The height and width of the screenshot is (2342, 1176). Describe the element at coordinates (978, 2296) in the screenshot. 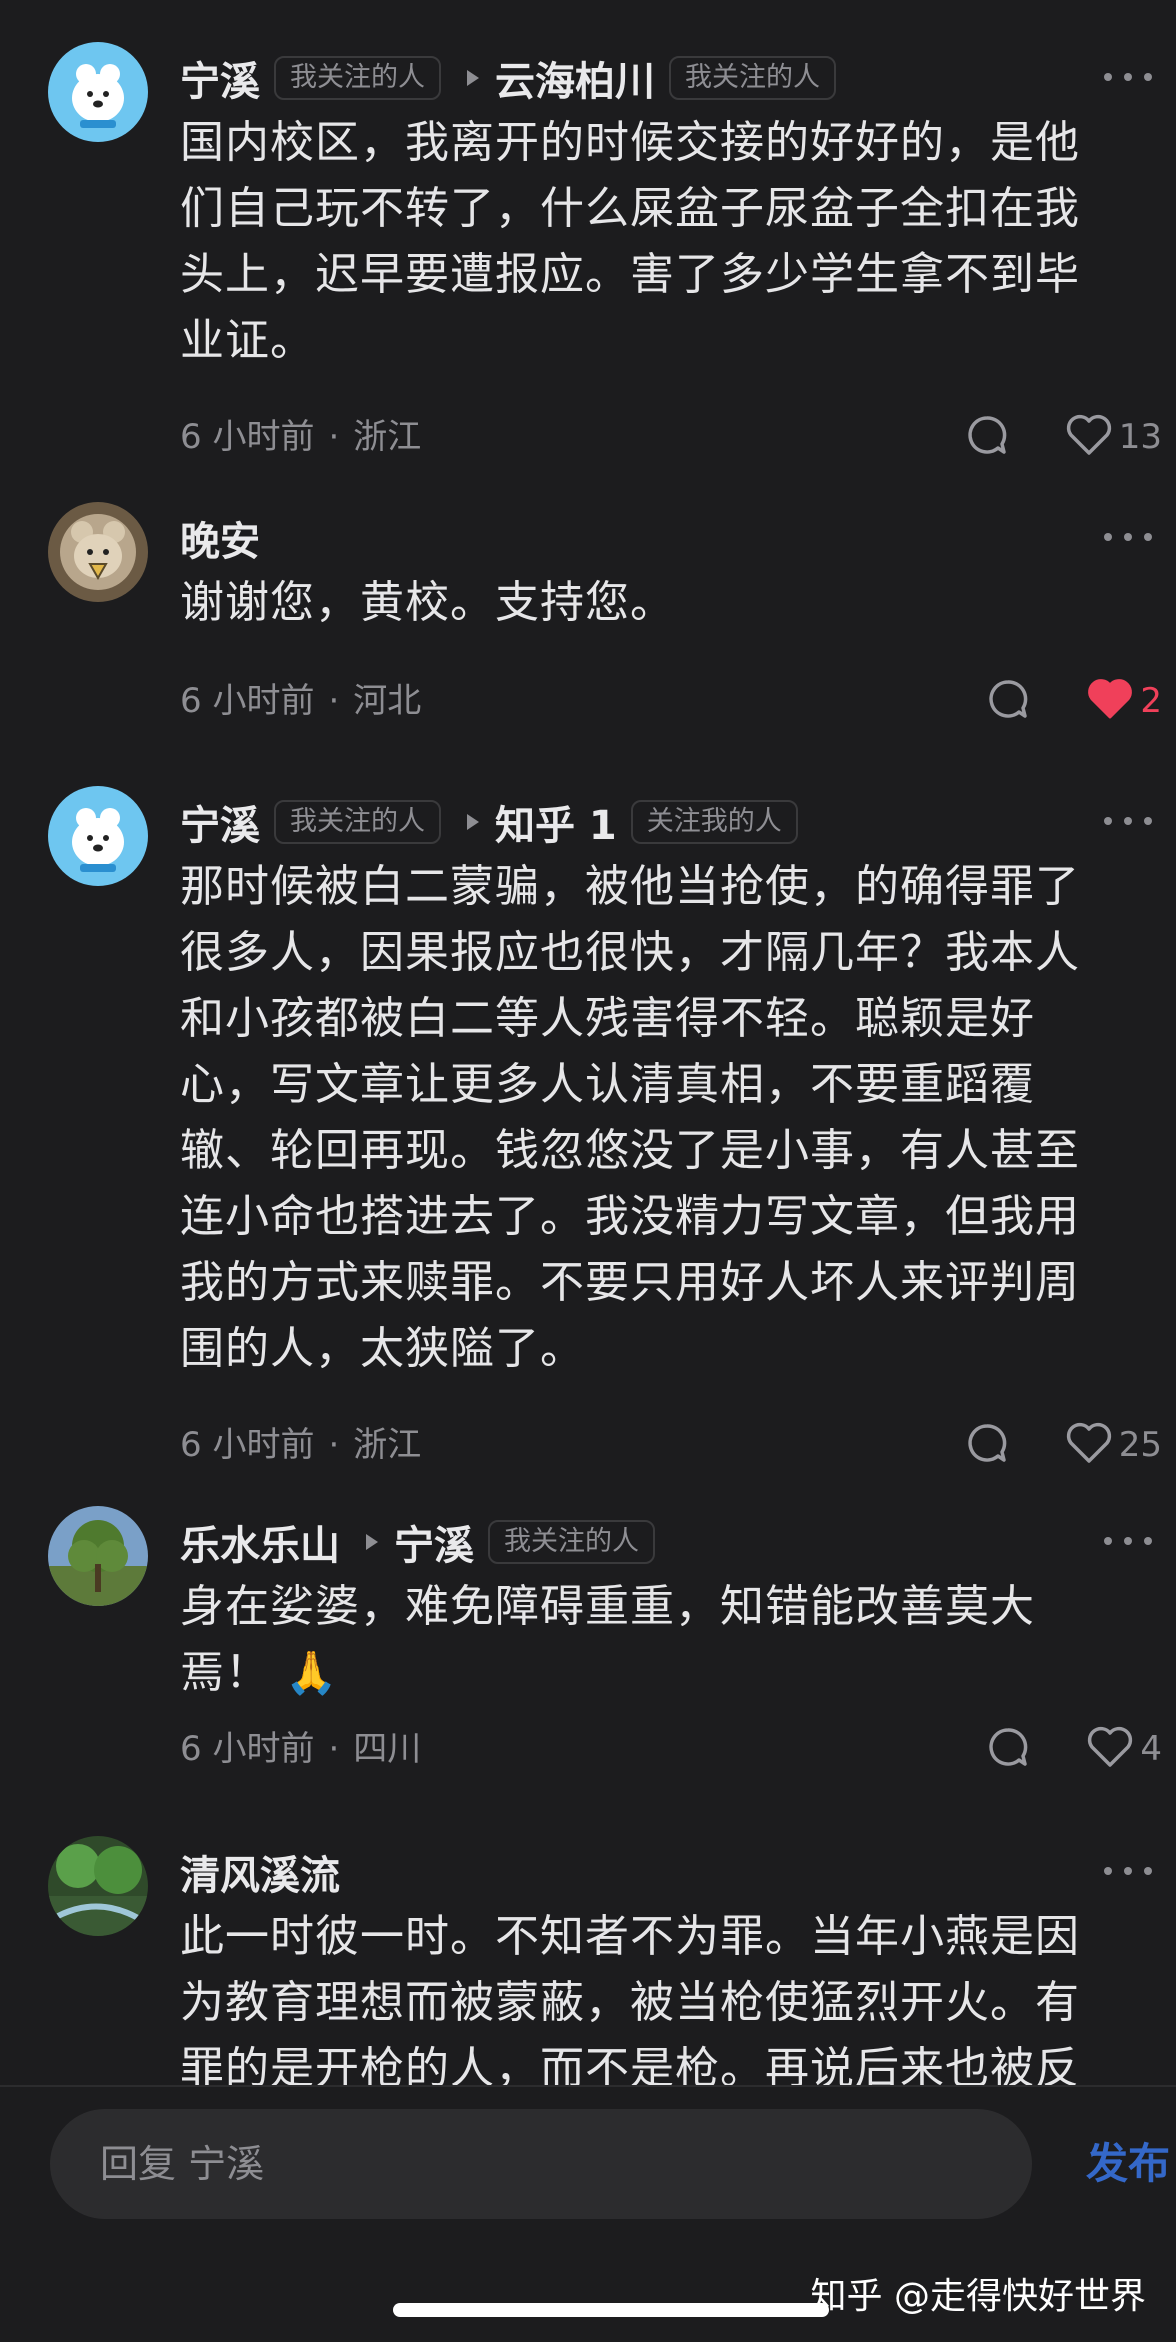

I see `watermark: 知乎 @走得快好世界` at that location.